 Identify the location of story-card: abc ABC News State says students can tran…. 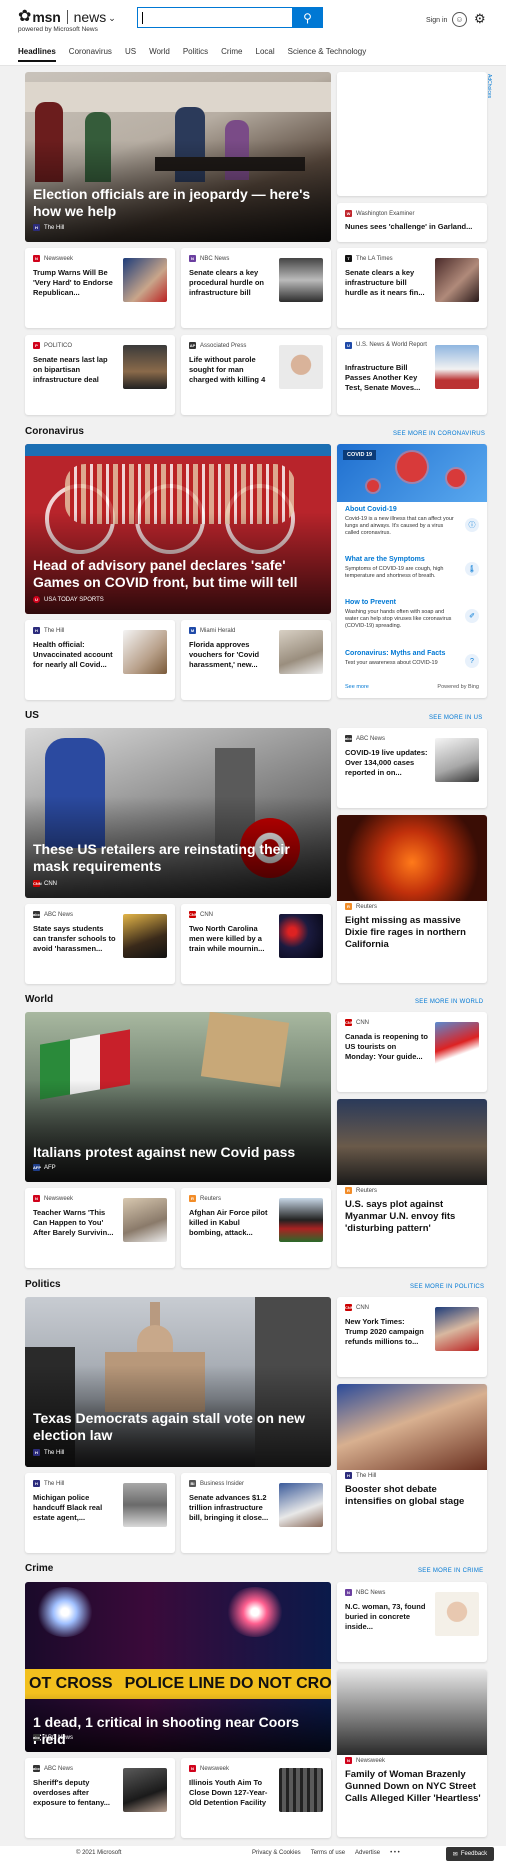
(100, 944).